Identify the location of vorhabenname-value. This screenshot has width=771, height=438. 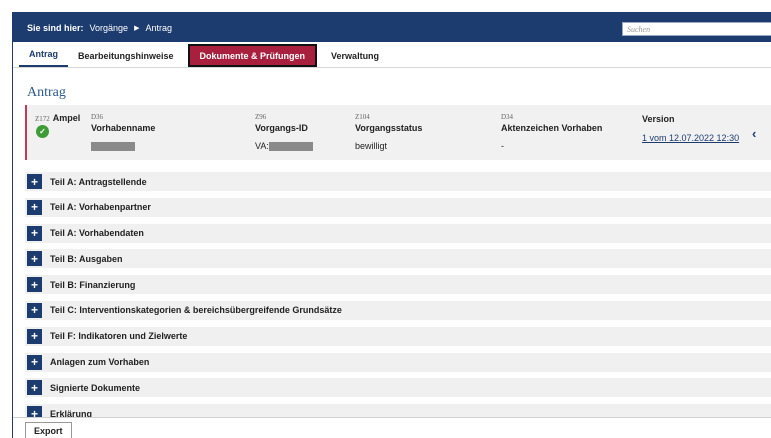
(123, 146).